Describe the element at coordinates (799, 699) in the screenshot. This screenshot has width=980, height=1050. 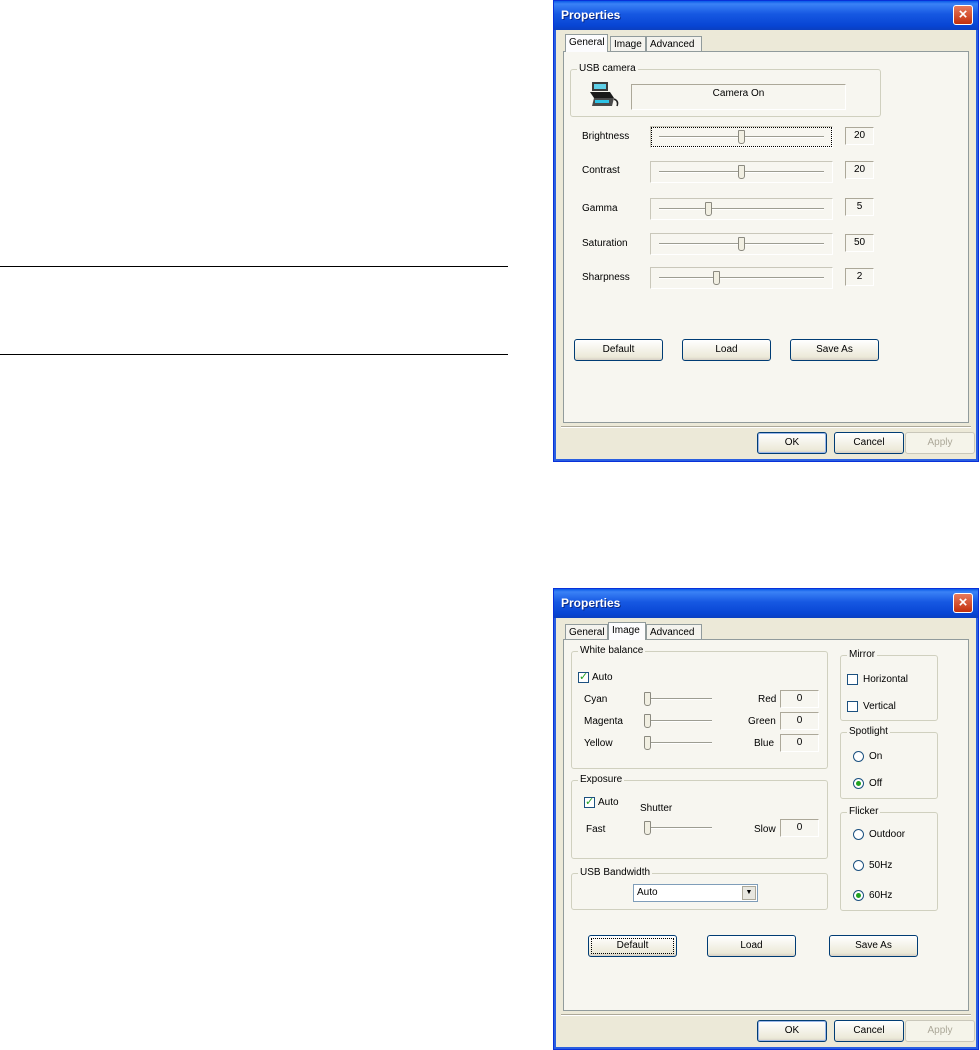
I see `red-value: 0` at that location.